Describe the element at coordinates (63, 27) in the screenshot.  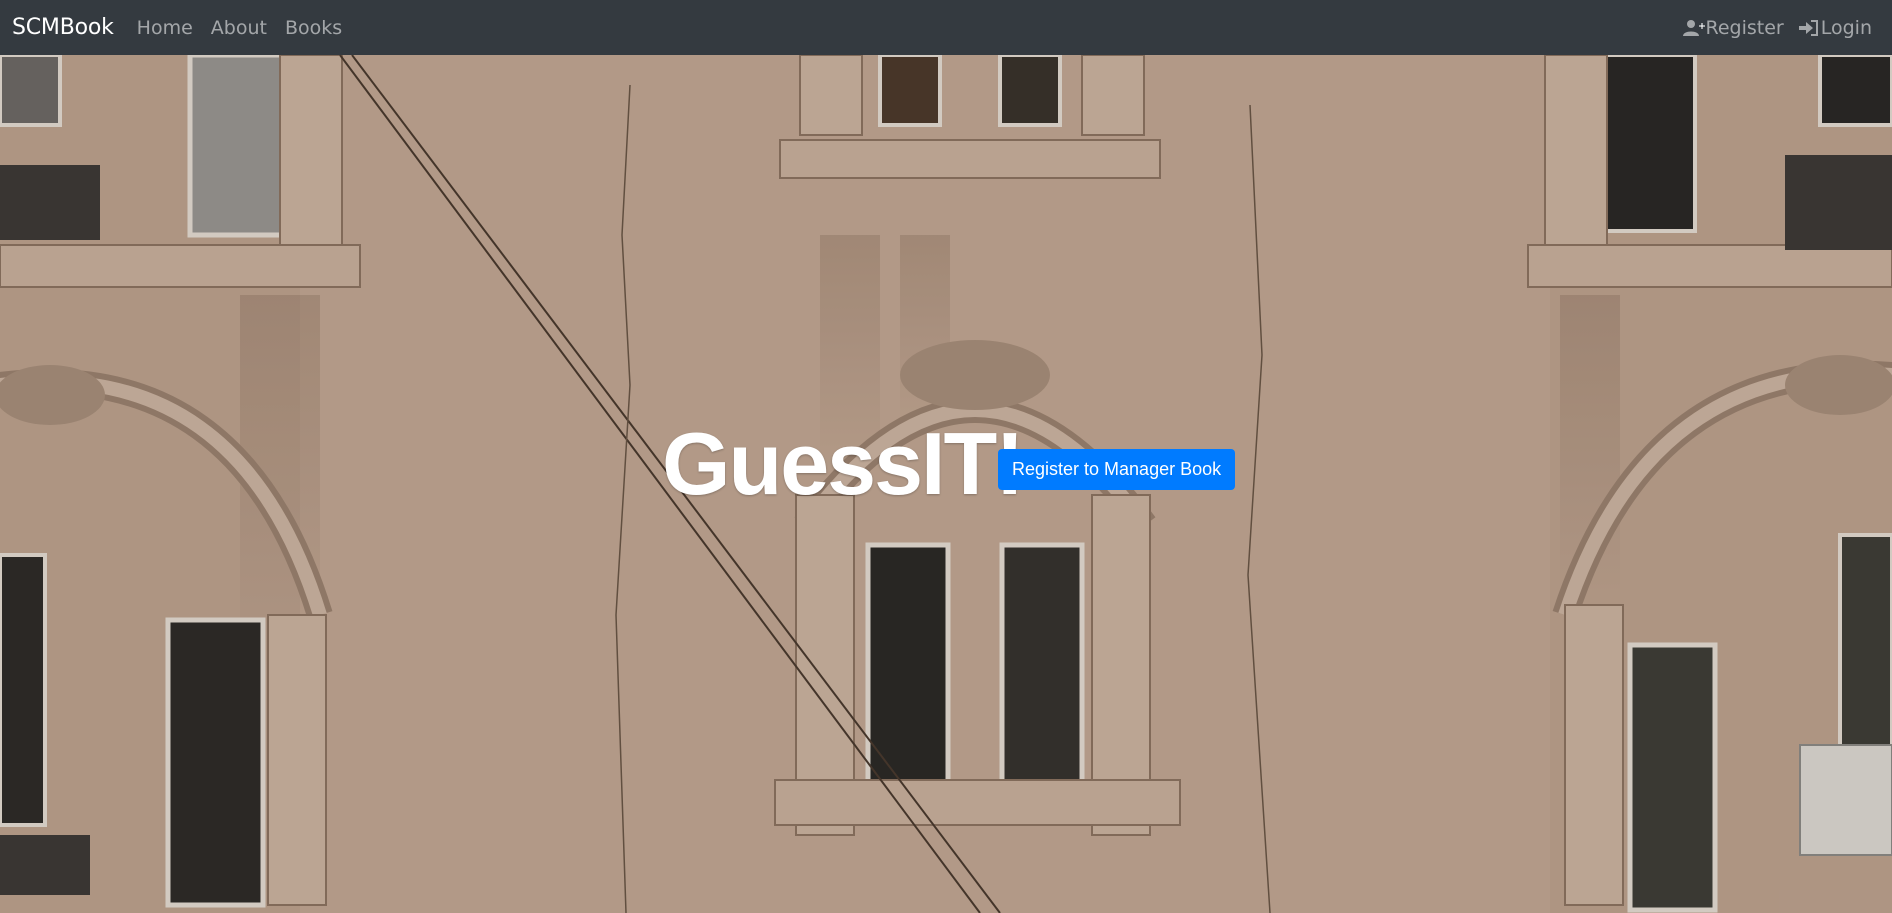
I see `brand-logo: SCMBook` at that location.